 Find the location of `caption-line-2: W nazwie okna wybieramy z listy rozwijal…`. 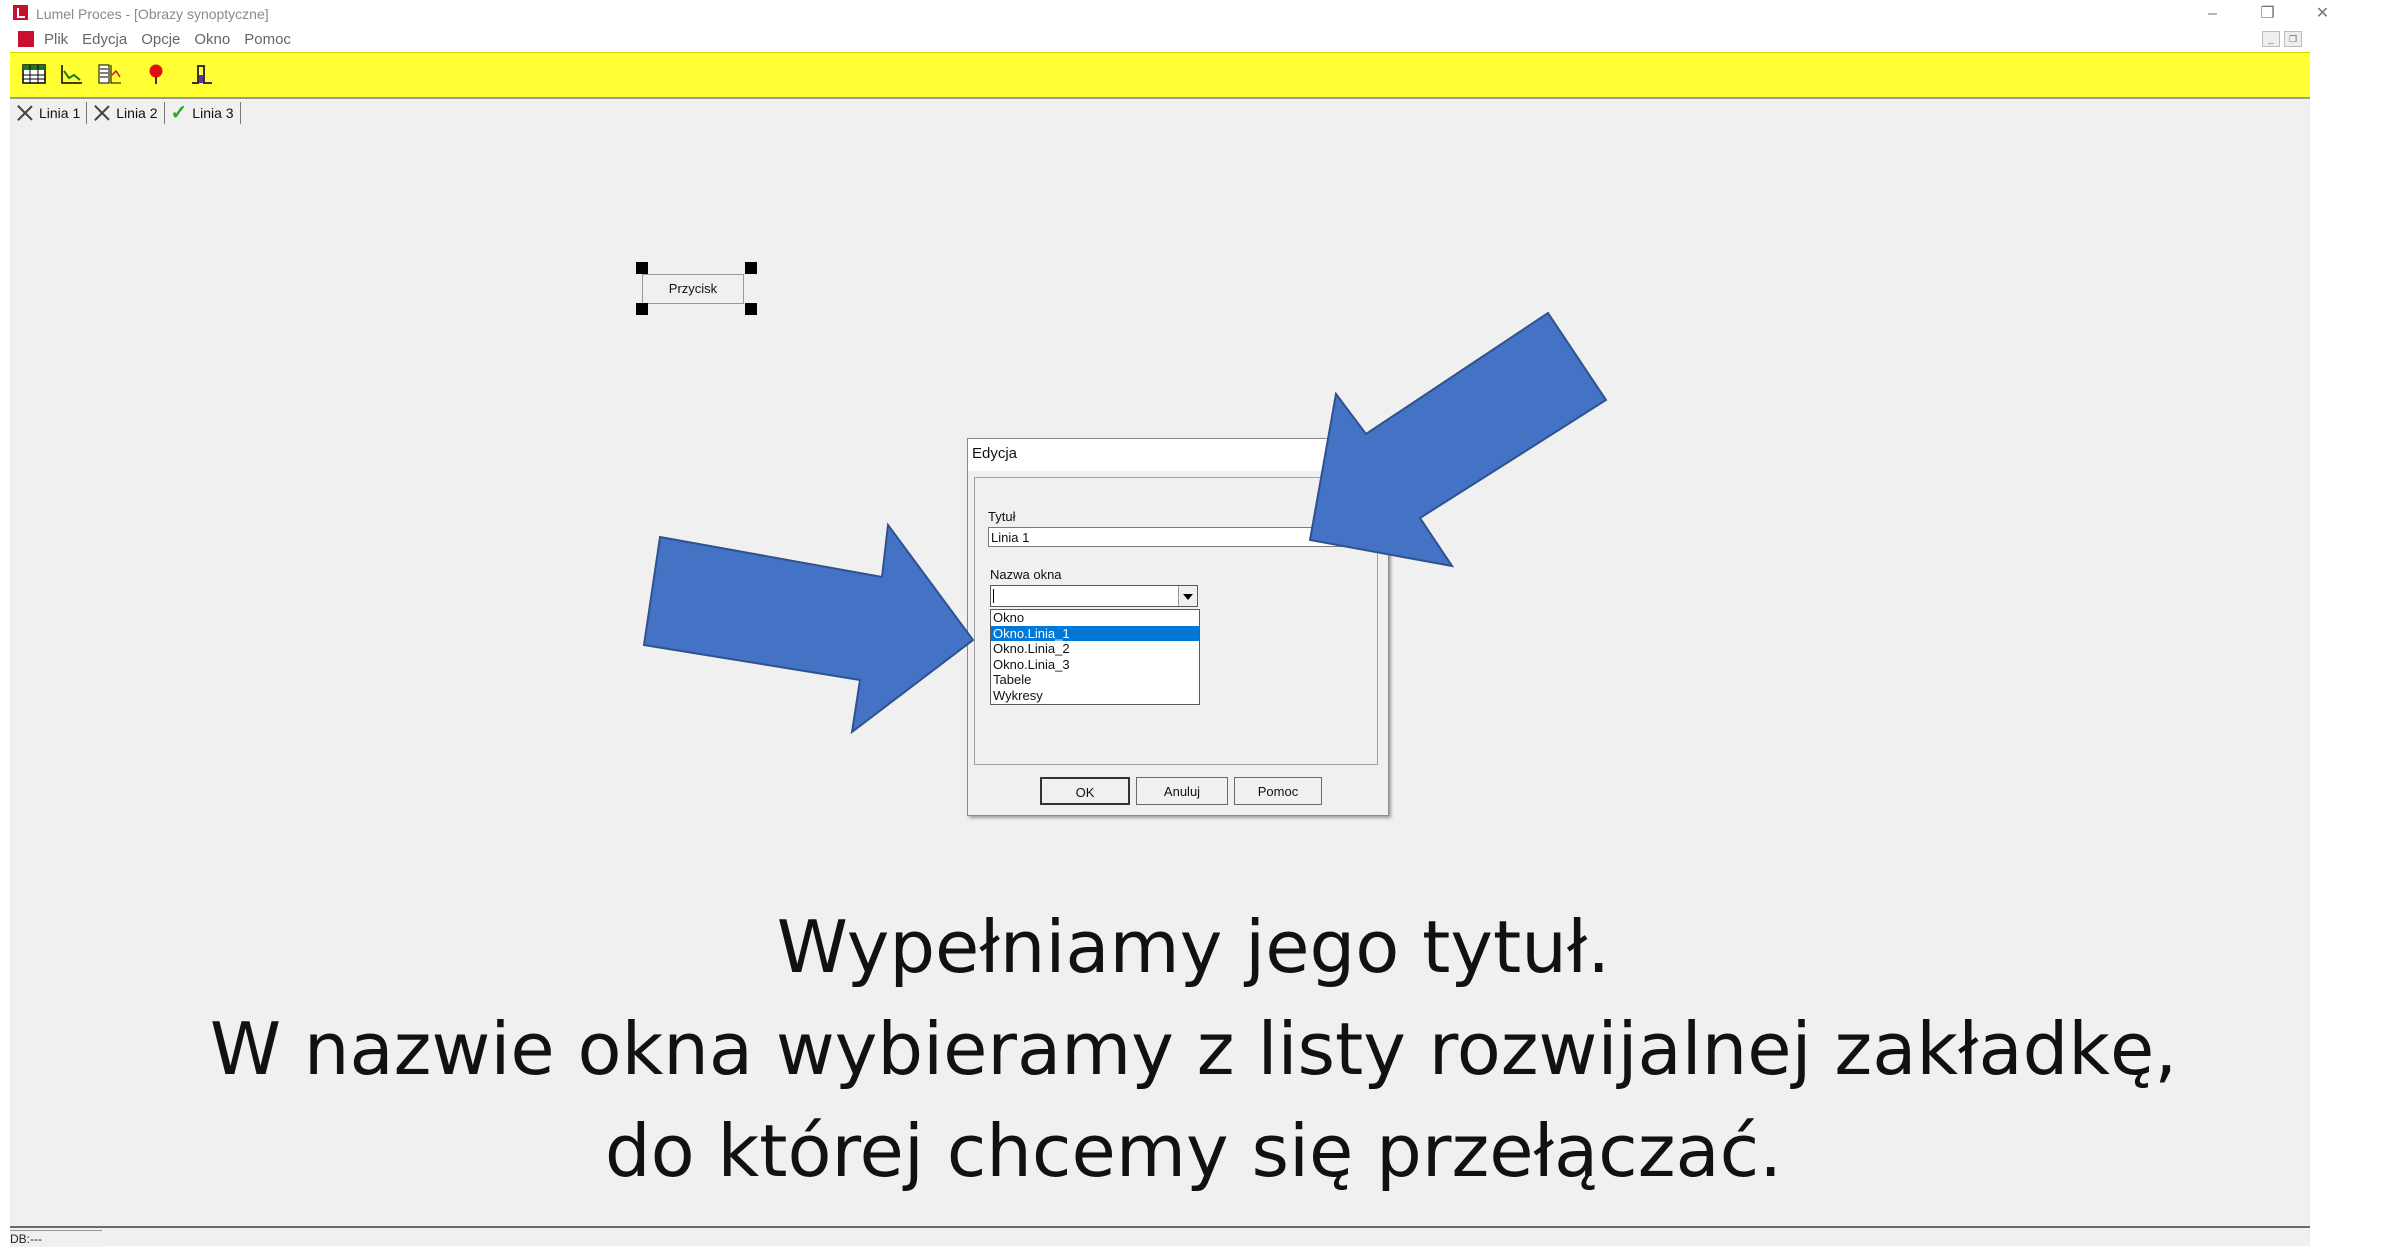

caption-line-2: W nazwie okna wybieramy z listy rozwijal… is located at coordinates (1193, 1049).